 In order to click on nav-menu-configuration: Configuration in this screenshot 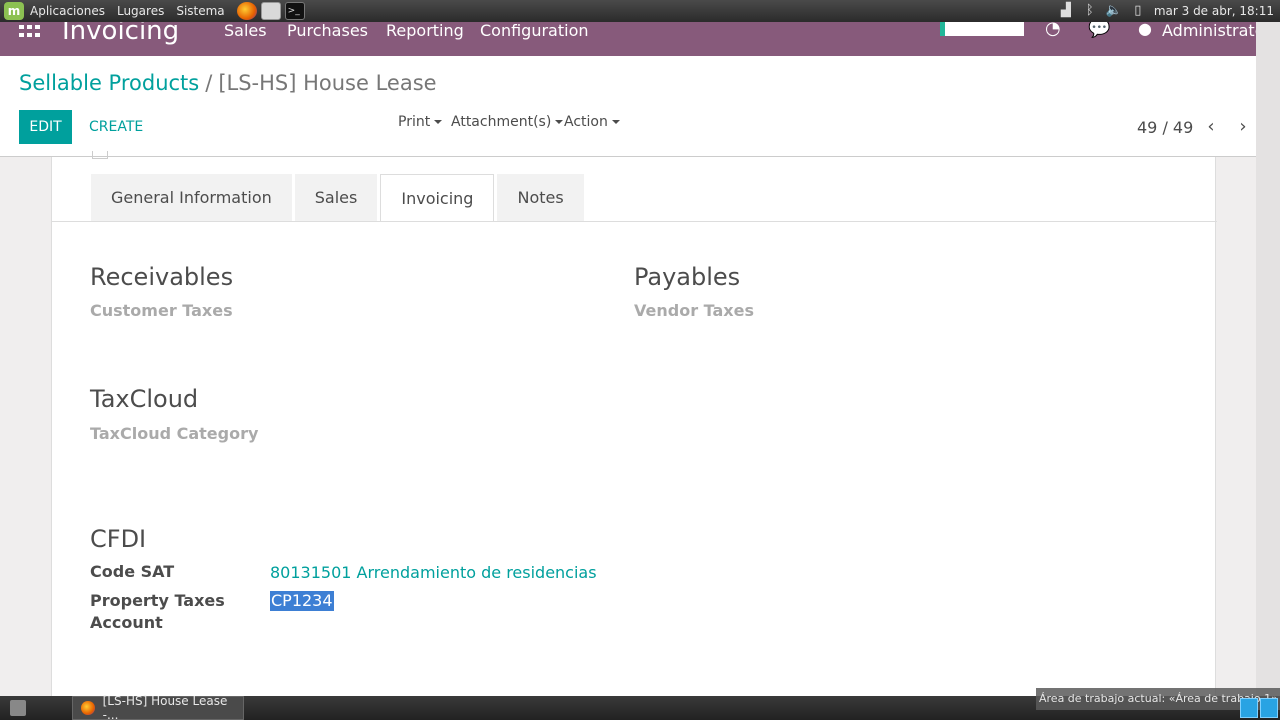, I will do `click(534, 30)`.